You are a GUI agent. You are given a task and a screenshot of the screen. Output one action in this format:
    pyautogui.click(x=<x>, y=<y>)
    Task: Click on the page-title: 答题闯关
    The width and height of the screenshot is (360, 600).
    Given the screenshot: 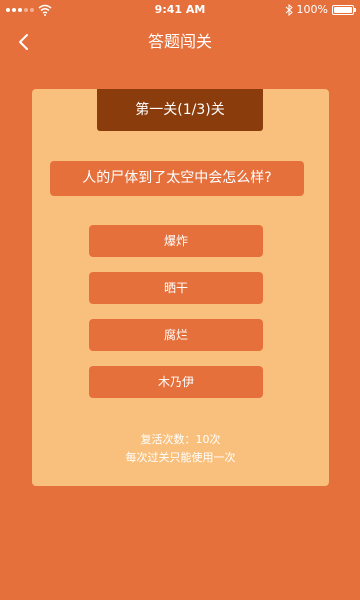 What is the action you would take?
    pyautogui.click(x=179, y=41)
    